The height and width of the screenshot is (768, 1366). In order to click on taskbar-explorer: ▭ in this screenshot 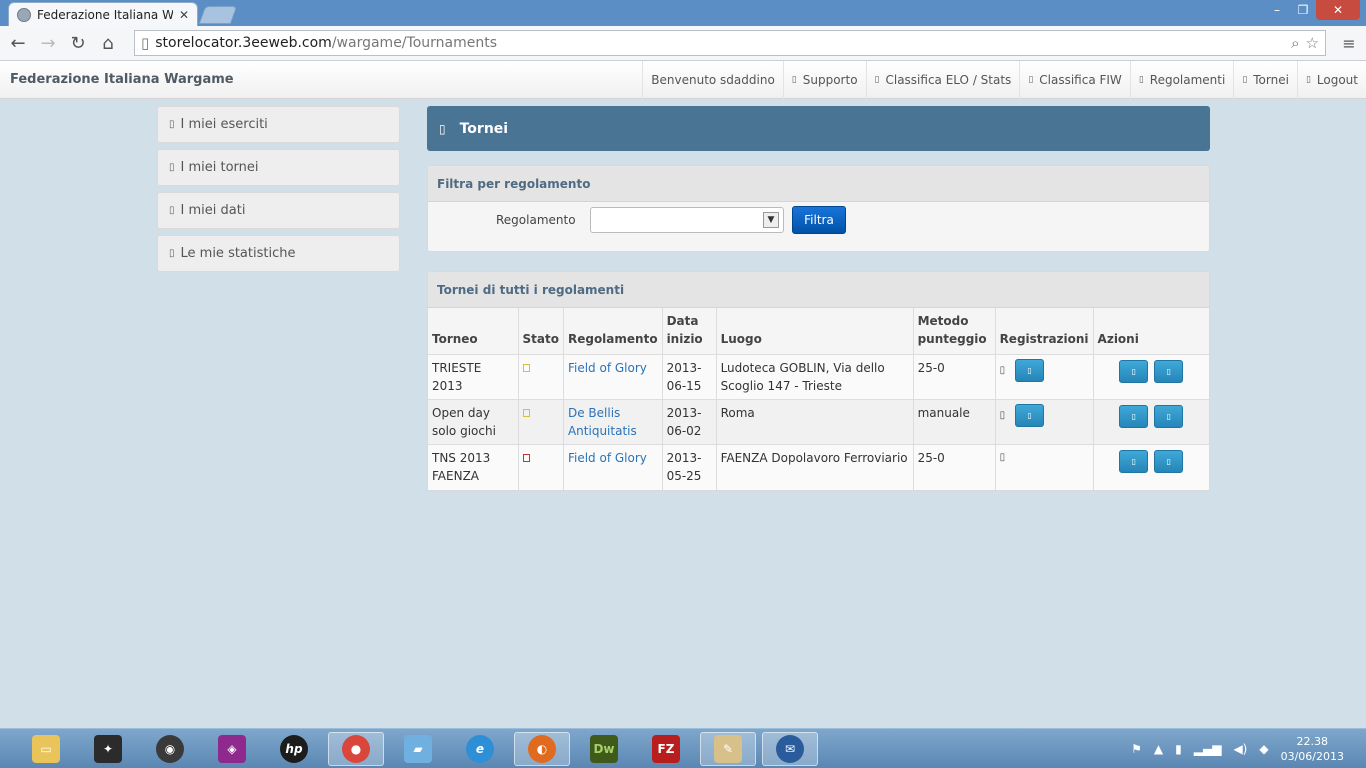, I will do `click(46, 749)`.